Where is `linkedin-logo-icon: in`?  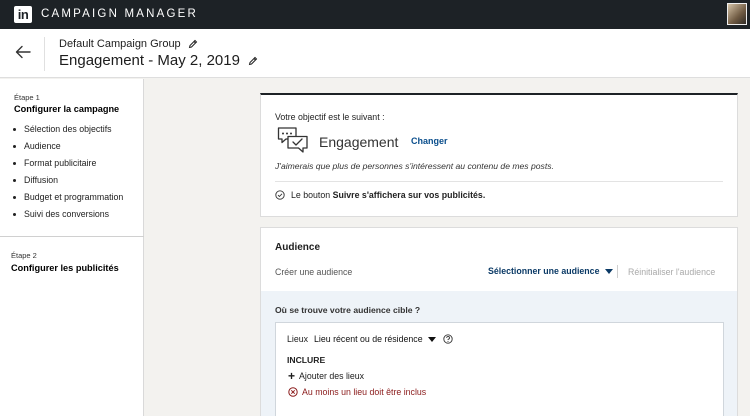
linkedin-logo-icon: in is located at coordinates (23, 14).